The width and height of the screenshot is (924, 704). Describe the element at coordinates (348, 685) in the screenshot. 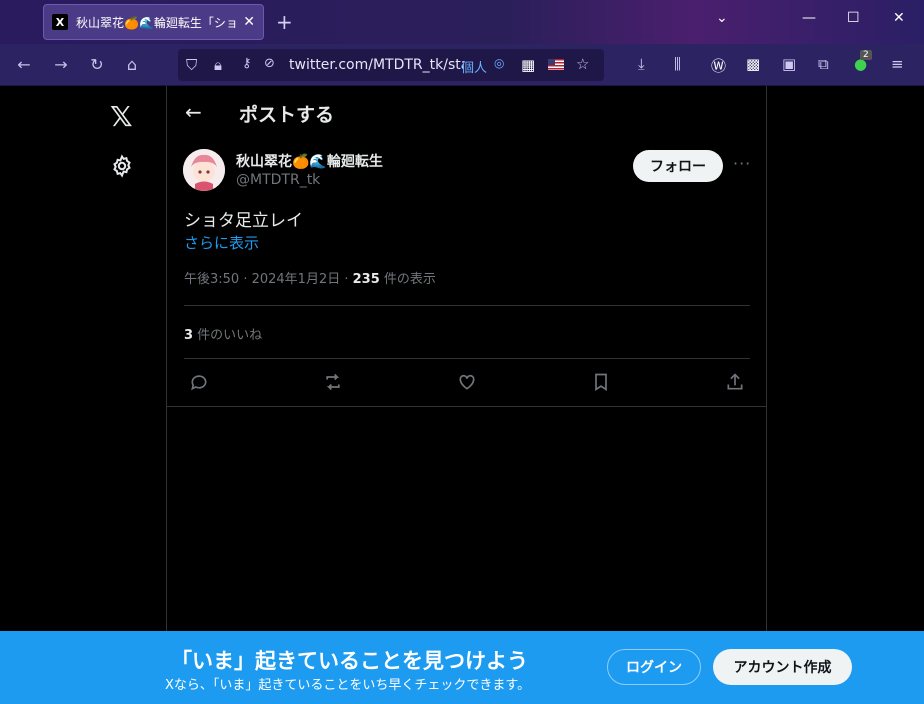

I see `banner-subtitle: Xなら、「いま」起きていることをいち早くチェックできます。` at that location.